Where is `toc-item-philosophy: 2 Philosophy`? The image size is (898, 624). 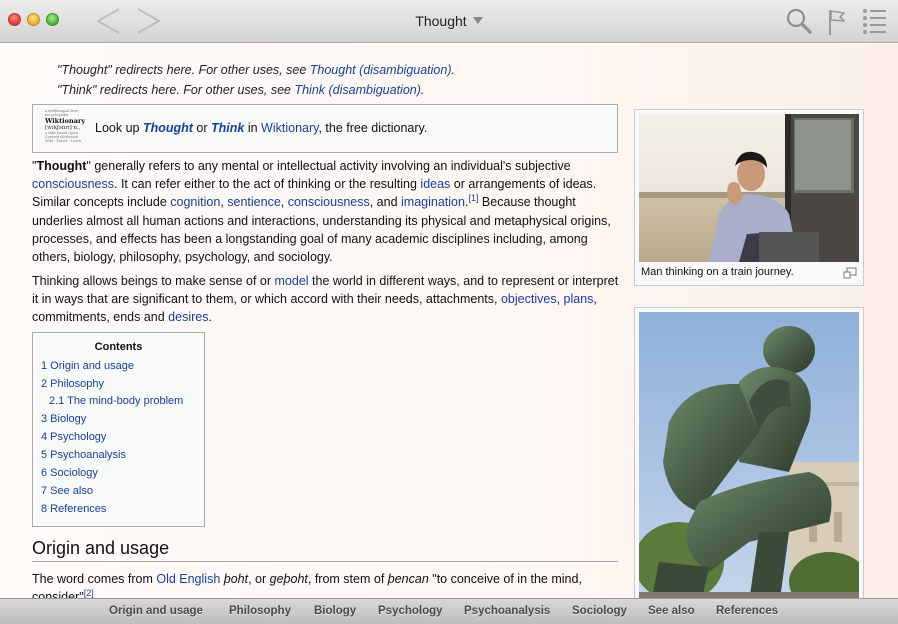 toc-item-philosophy: 2 Philosophy is located at coordinates (72, 384).